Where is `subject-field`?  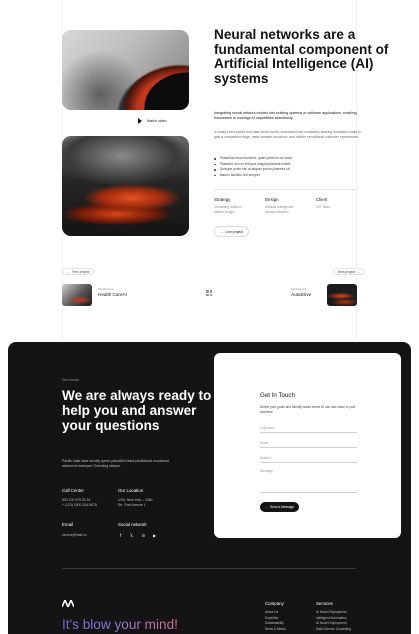
subject-field is located at coordinates (308, 458).